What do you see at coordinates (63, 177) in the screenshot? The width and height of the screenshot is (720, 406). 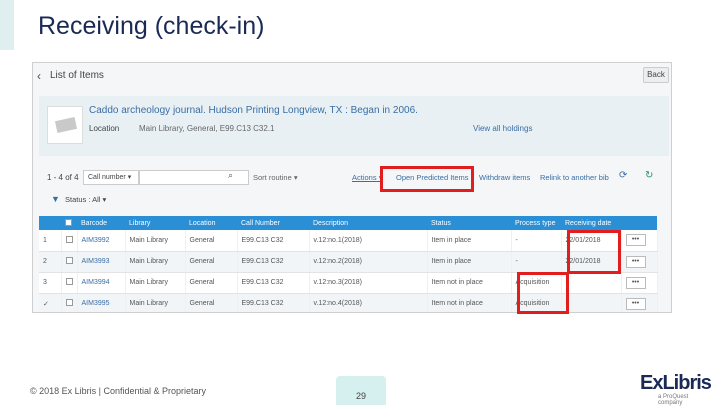 I see `pager-count: 1 - 4 of 4` at bounding box center [63, 177].